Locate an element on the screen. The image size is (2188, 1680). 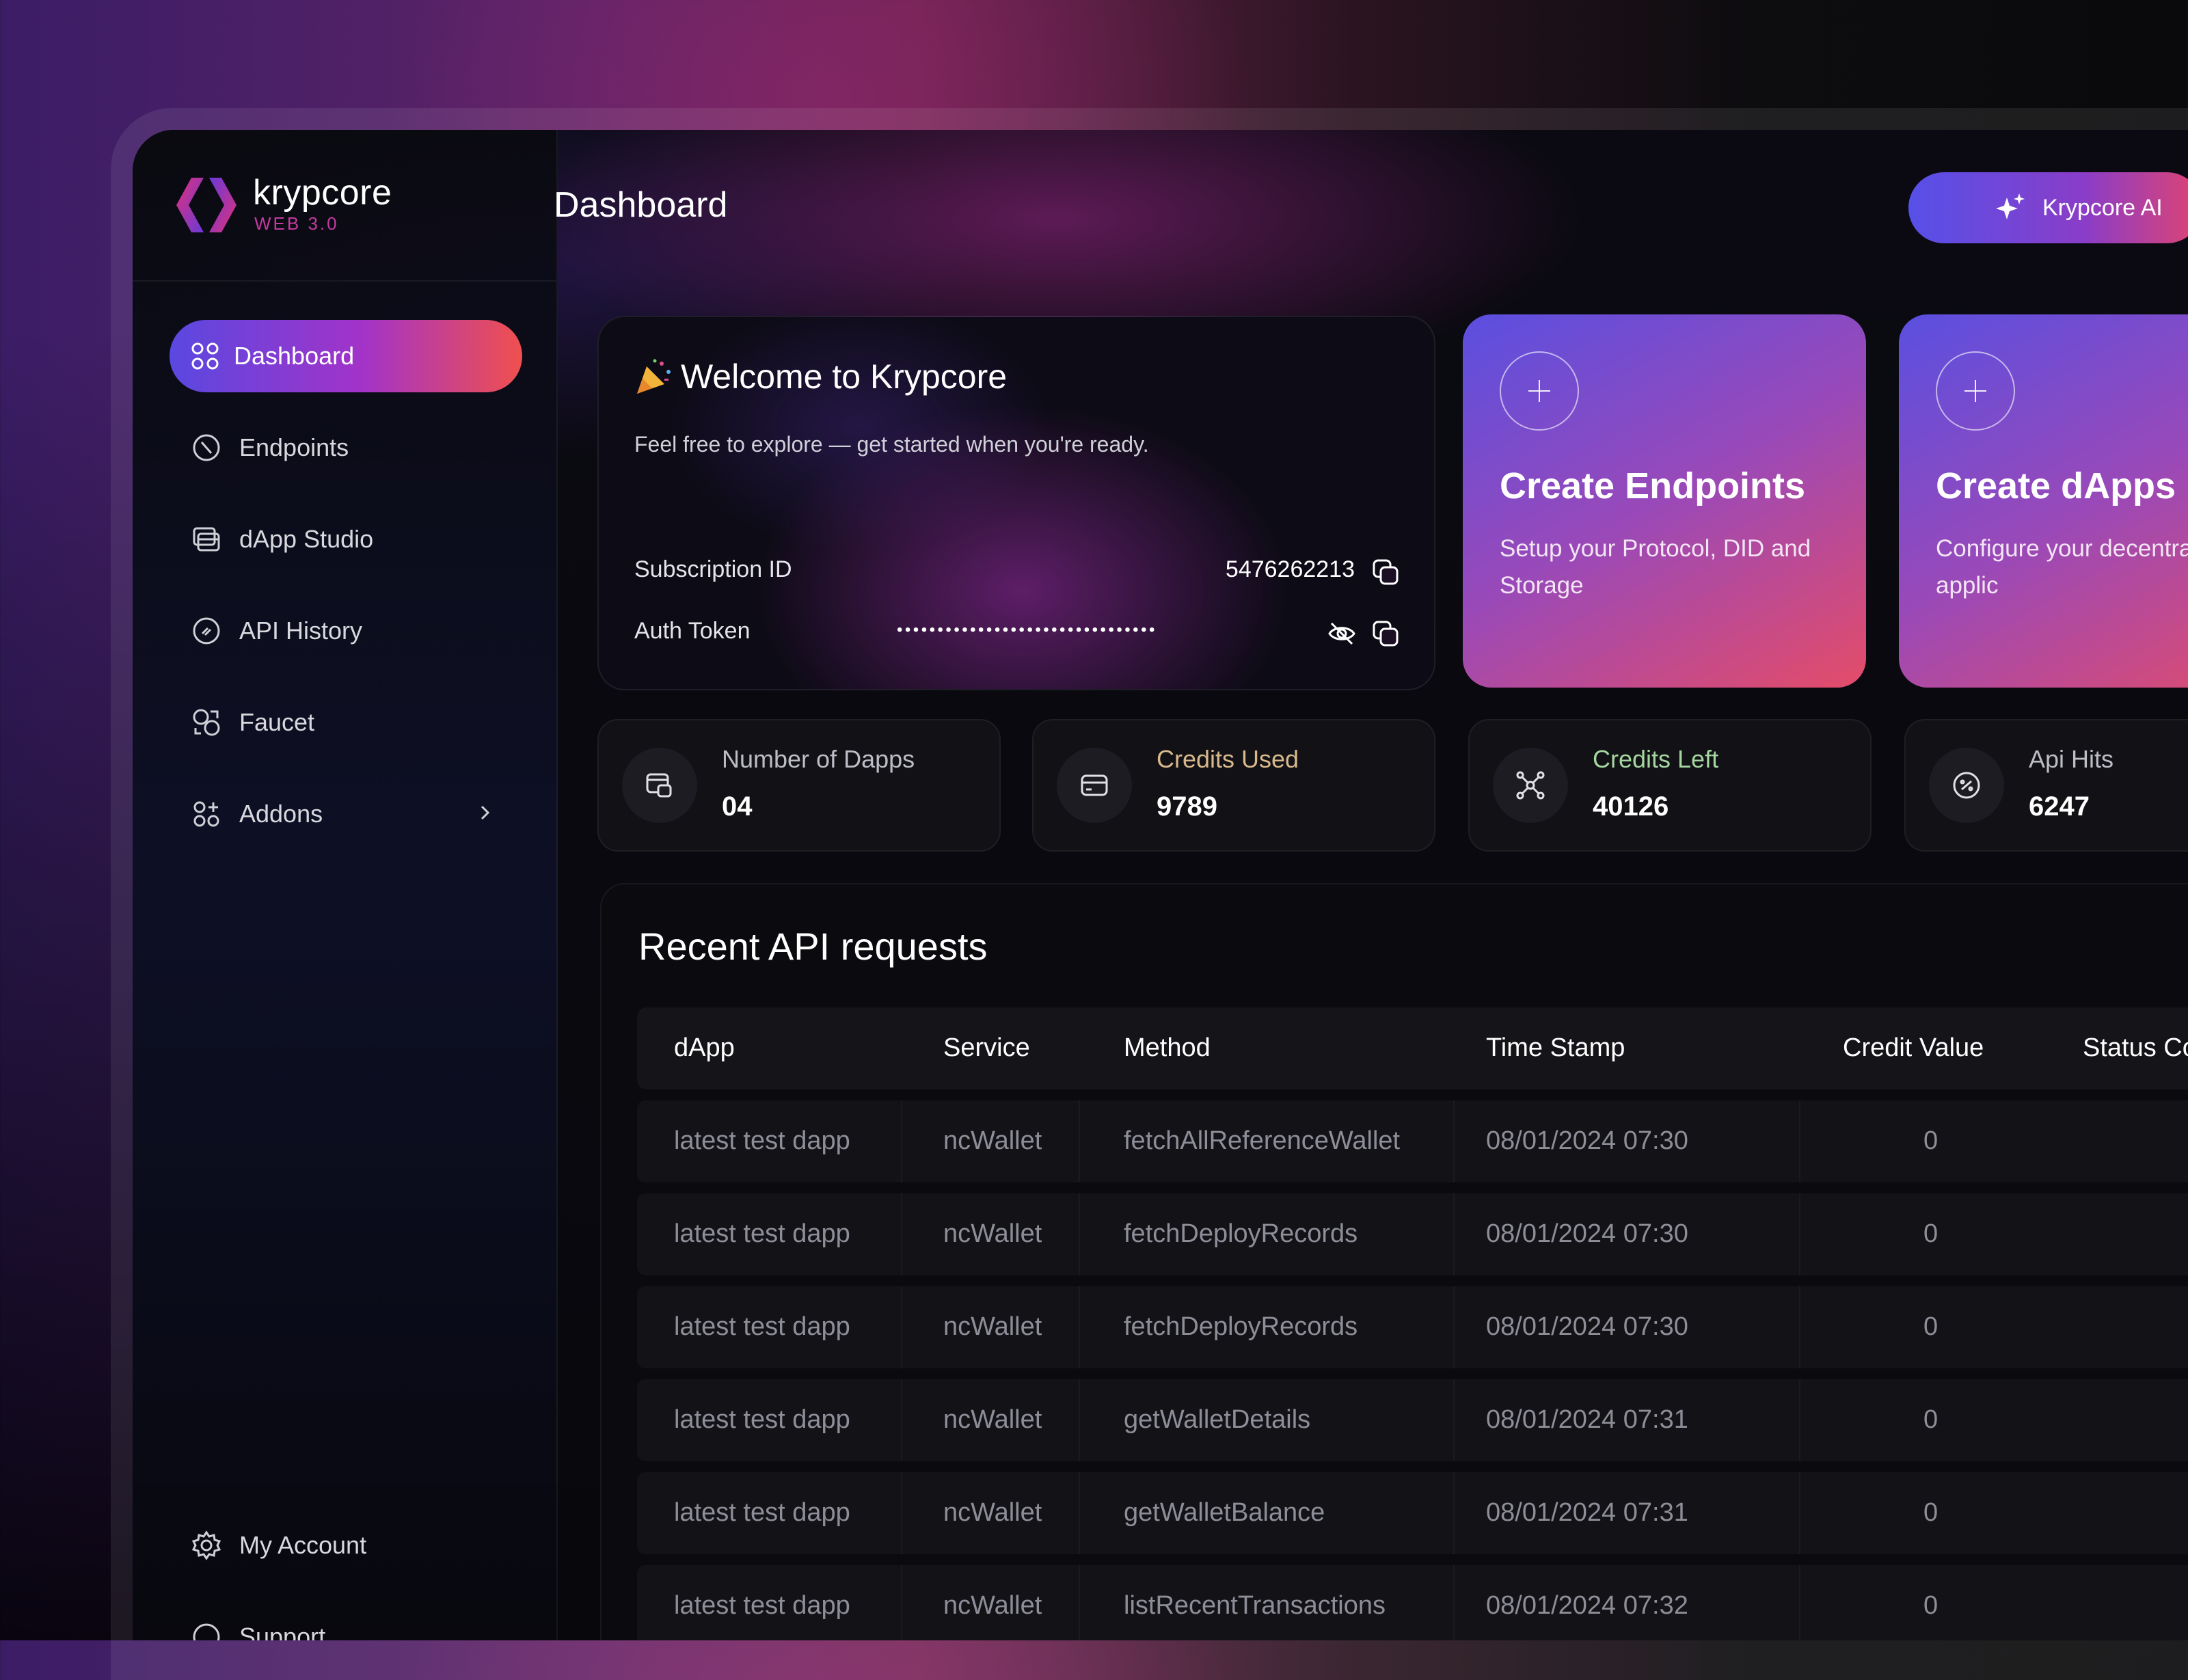
stat-credits-left: Credits Left 40126 is located at coordinates (1670, 785).